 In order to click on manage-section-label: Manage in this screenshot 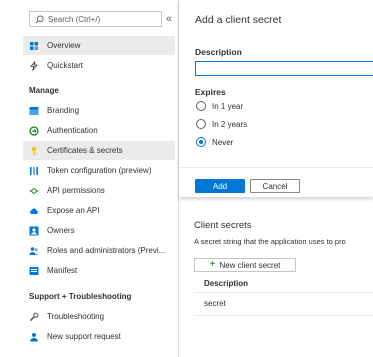, I will do `click(44, 90)`.